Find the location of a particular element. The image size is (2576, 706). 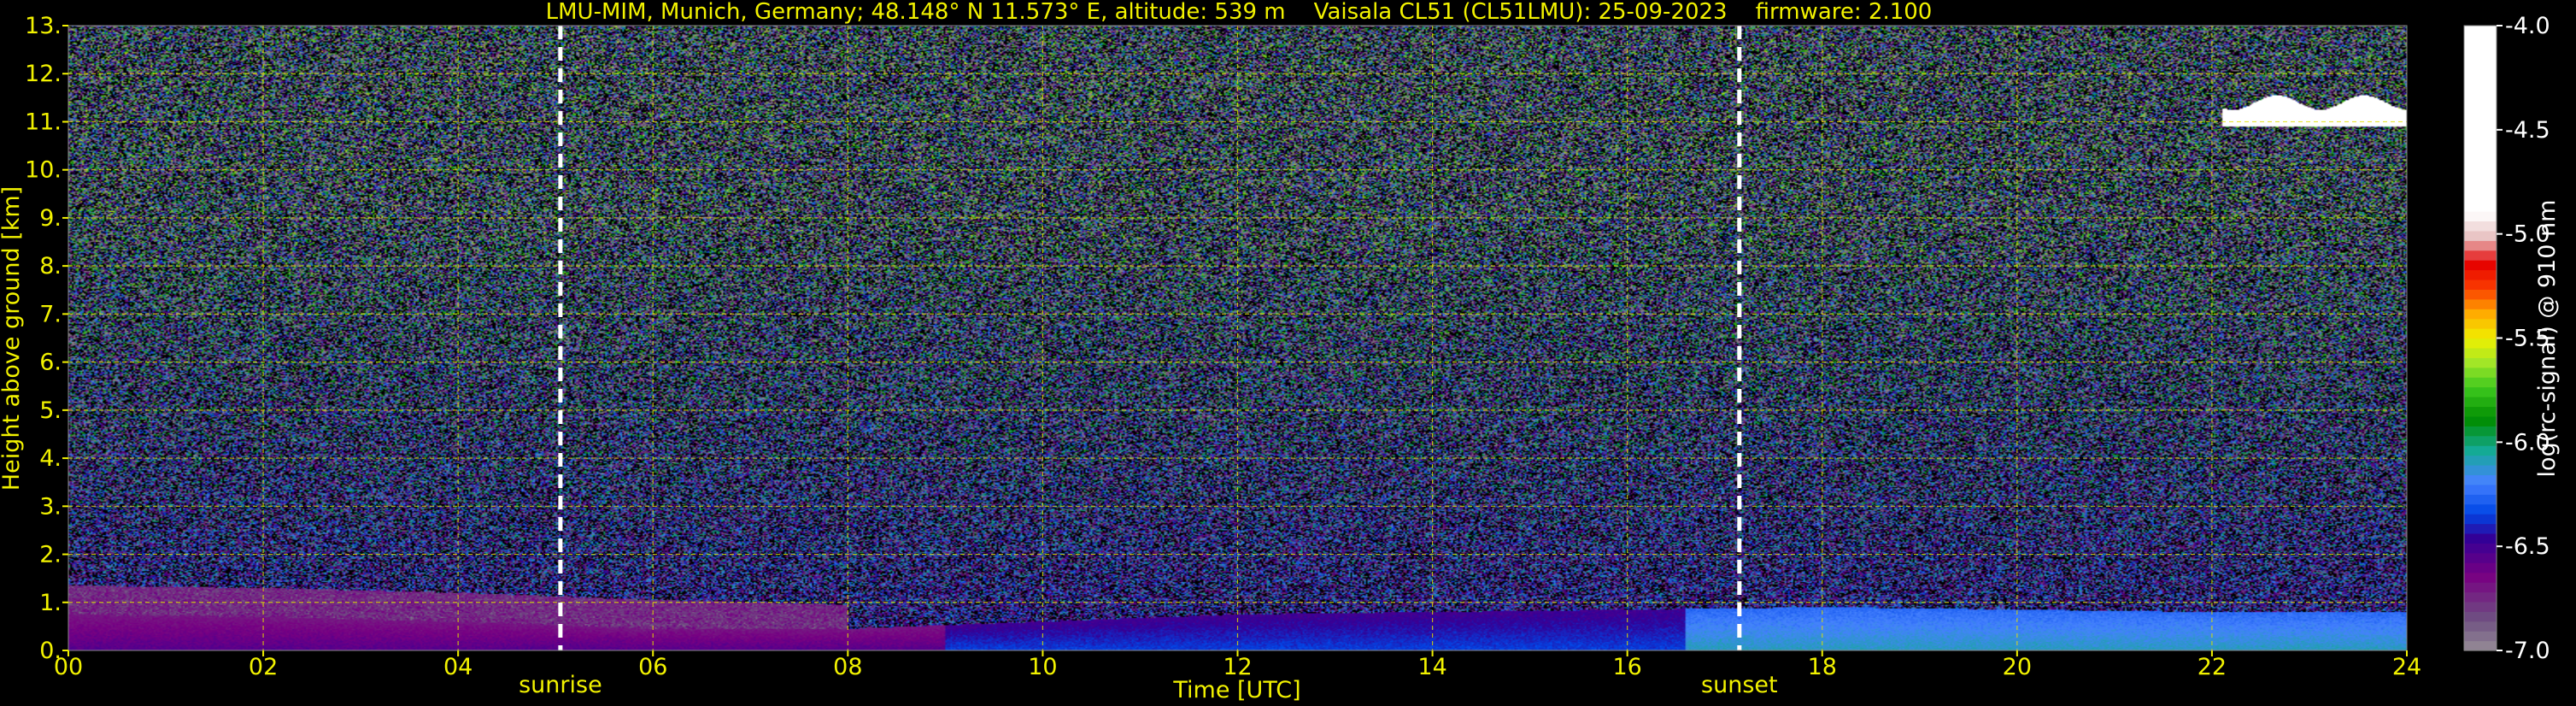

x-tick-label: 06 is located at coordinates (652, 667).